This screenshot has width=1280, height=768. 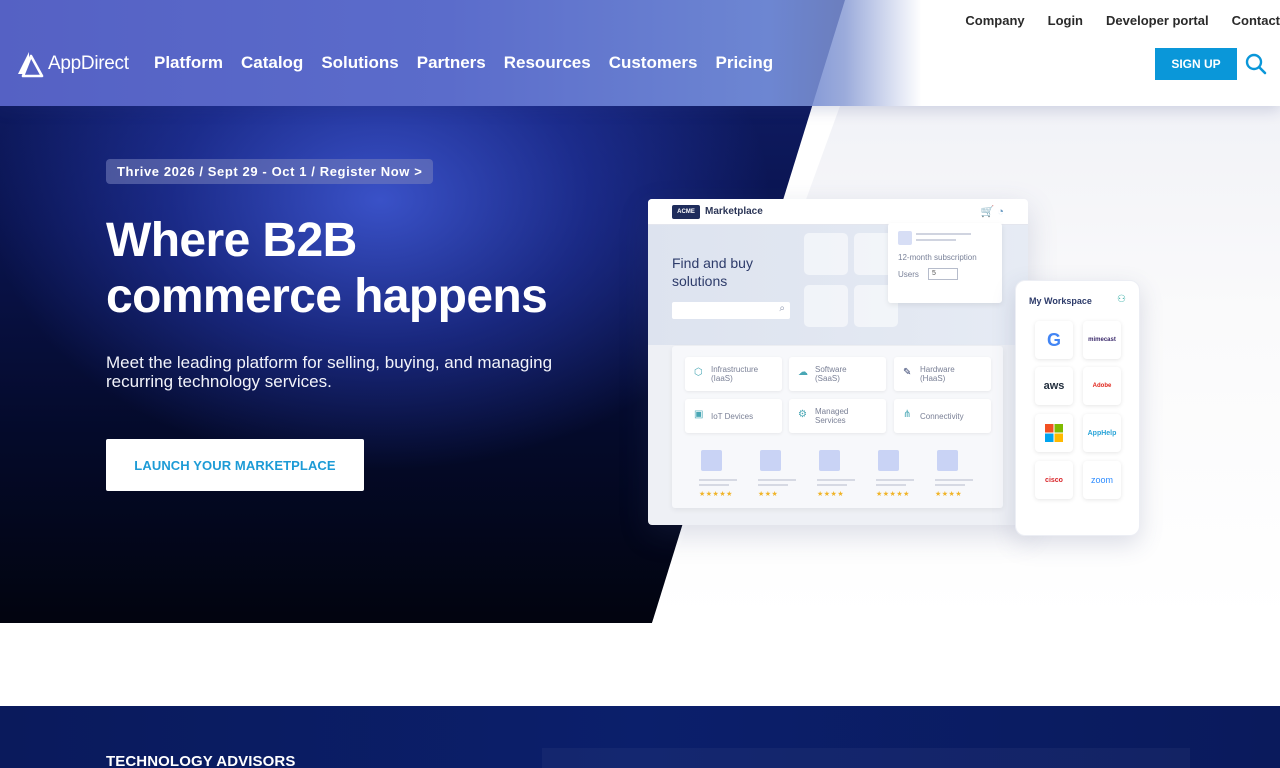 What do you see at coordinates (686, 212) in the screenshot?
I see `acme-badge: ACME` at bounding box center [686, 212].